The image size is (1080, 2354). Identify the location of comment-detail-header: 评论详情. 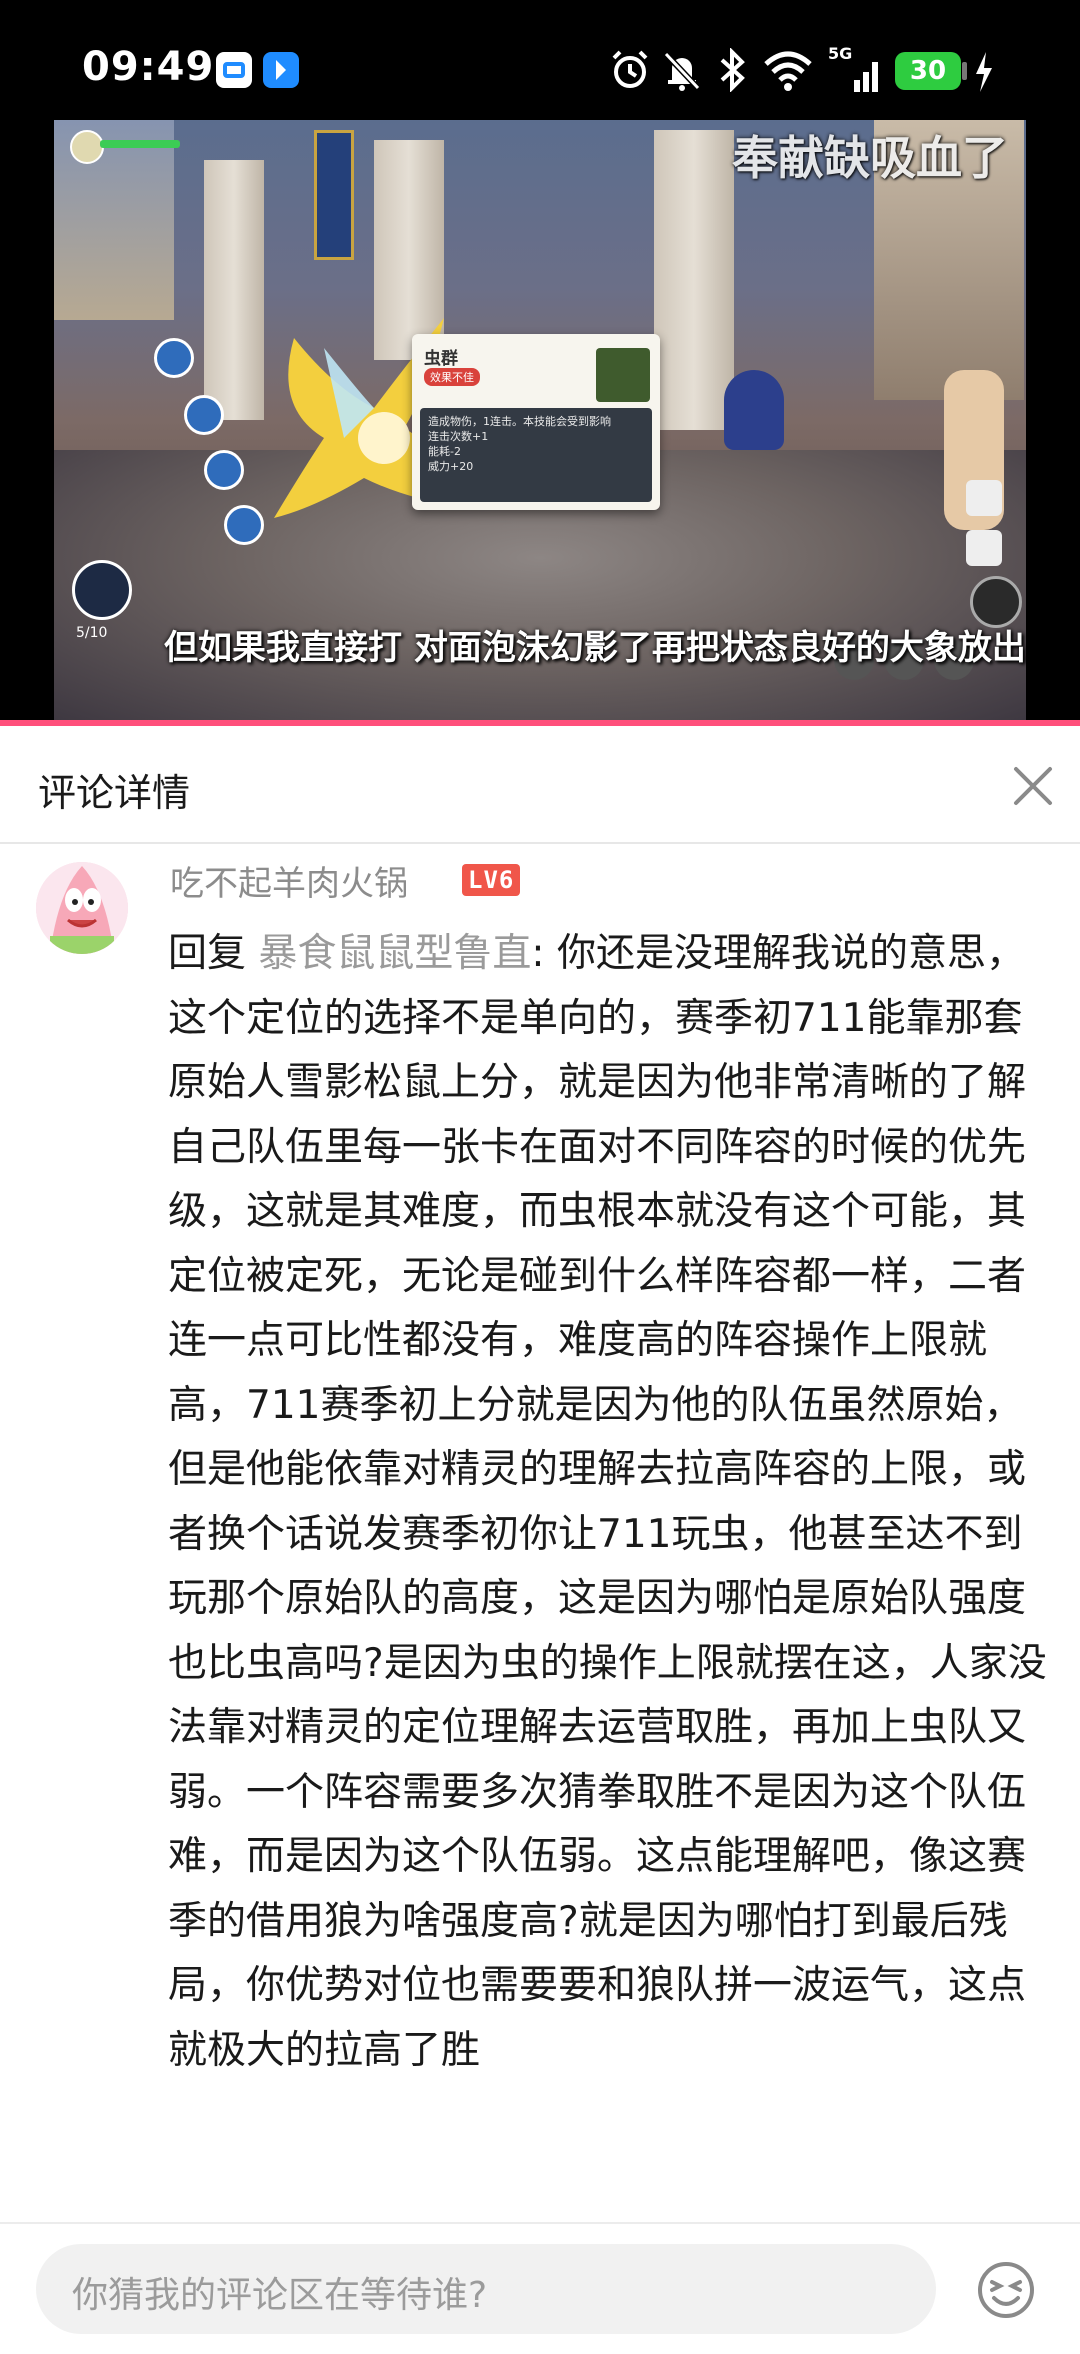
(540, 785).